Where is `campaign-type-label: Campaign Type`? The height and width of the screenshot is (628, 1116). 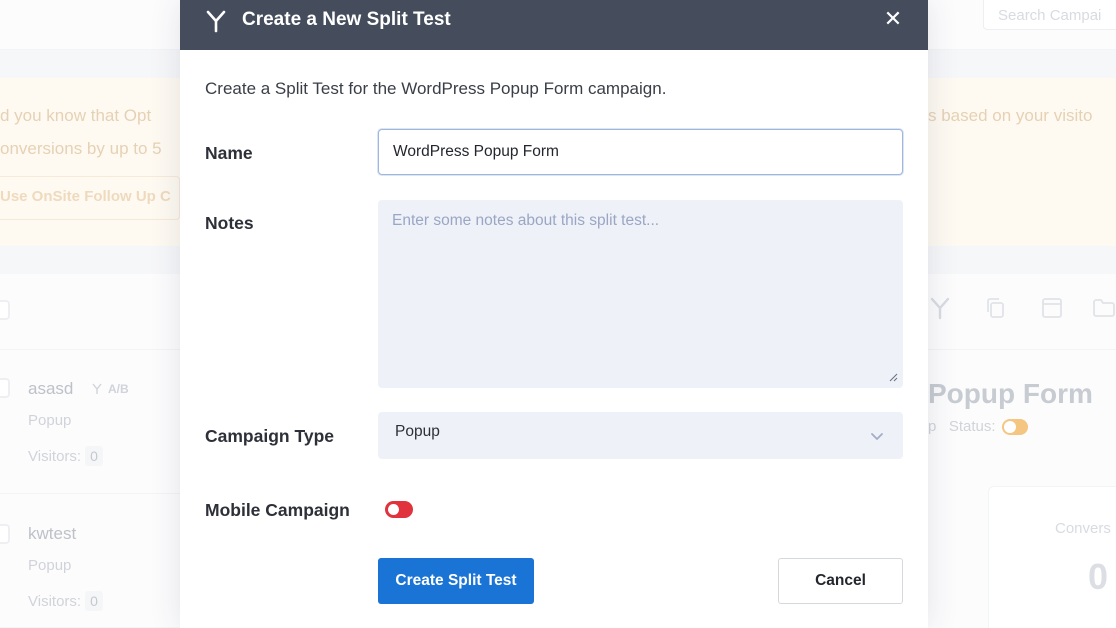 campaign-type-label: Campaign Type is located at coordinates (270, 436).